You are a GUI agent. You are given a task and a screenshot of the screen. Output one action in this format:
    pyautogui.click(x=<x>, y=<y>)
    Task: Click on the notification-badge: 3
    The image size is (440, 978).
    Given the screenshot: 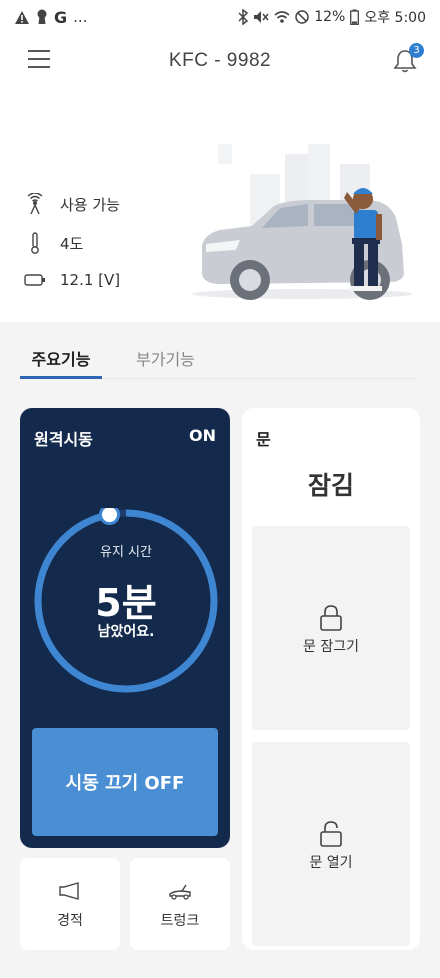 What is the action you would take?
    pyautogui.click(x=416, y=50)
    